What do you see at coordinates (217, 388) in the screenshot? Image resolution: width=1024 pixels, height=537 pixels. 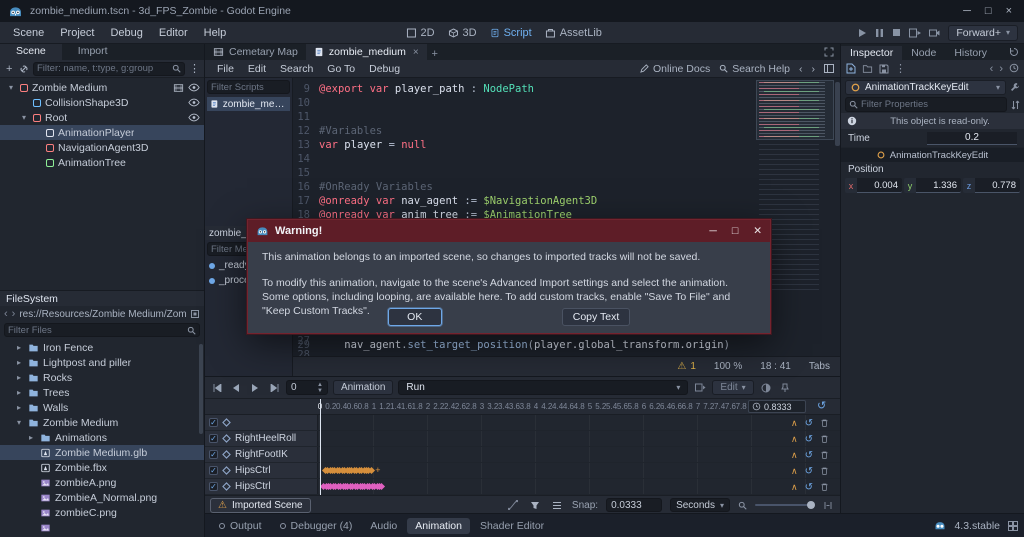 I see `skip-to-start-icon` at bounding box center [217, 388].